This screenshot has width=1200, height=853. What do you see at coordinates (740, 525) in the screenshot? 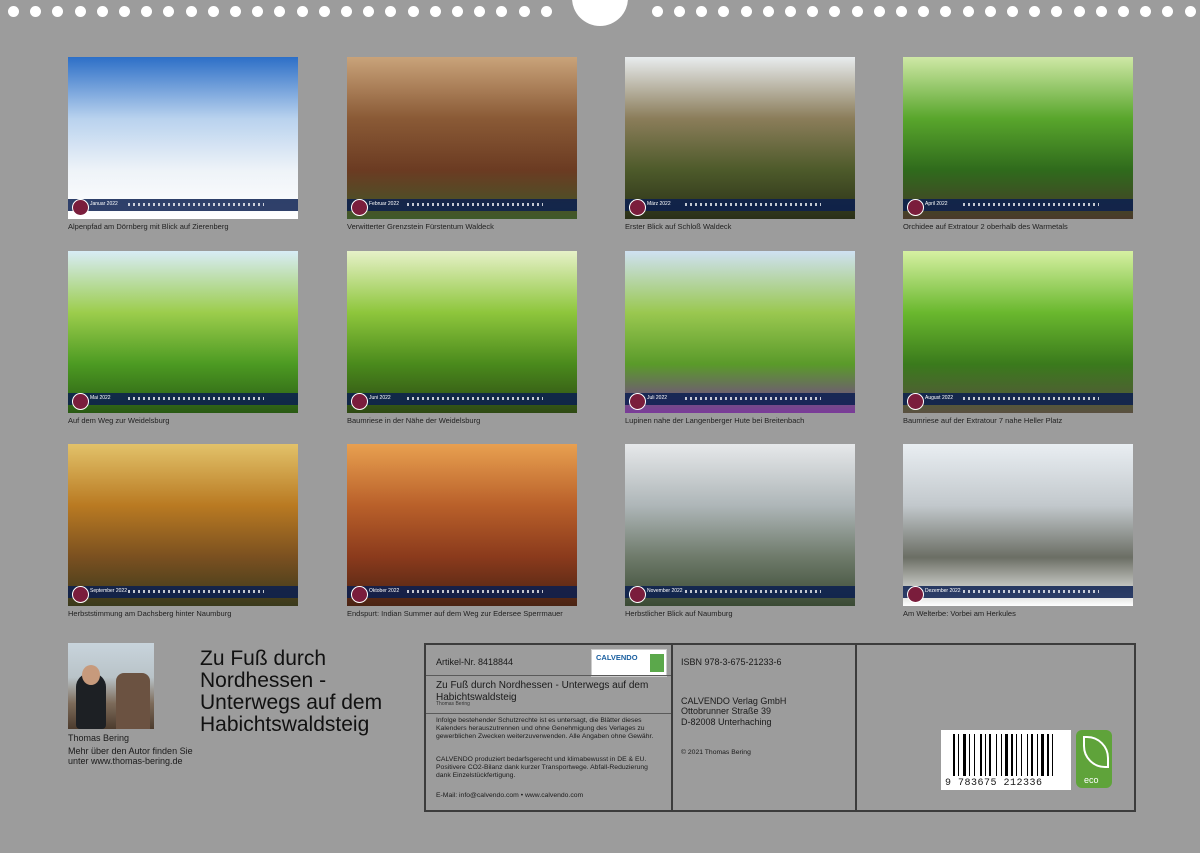
I see `month-photo: November 2022` at bounding box center [740, 525].